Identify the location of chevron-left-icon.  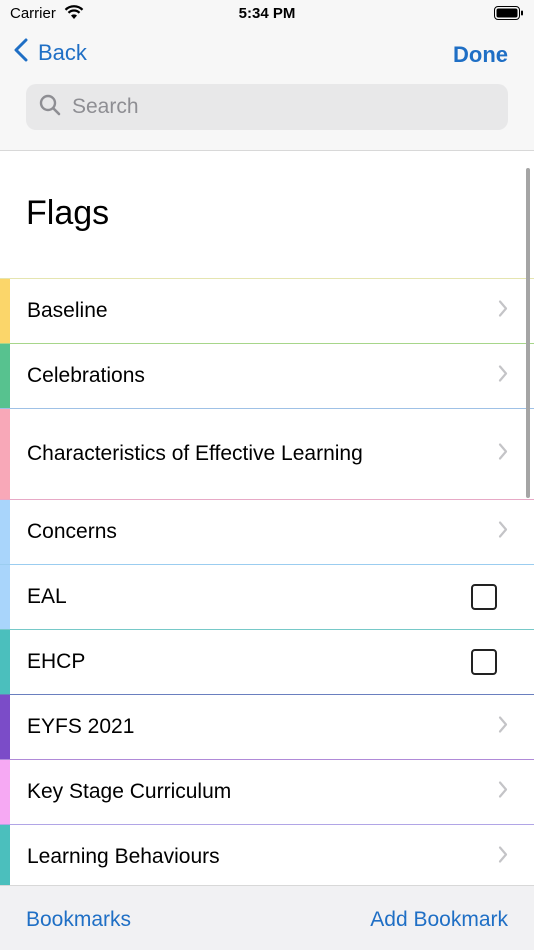
(26, 53).